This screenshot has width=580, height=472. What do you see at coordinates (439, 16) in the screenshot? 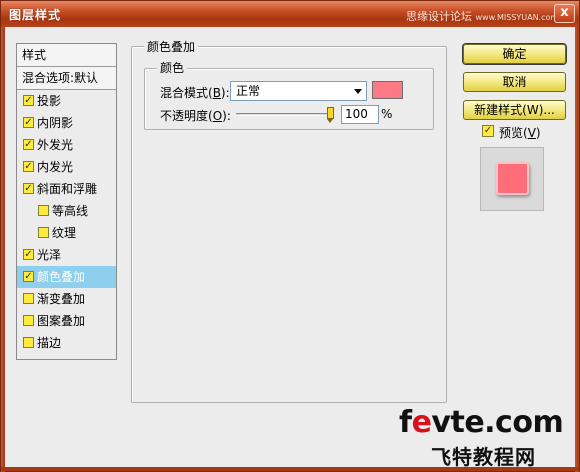
I see `title-watermark-text: 思缘设计论坛` at bounding box center [439, 16].